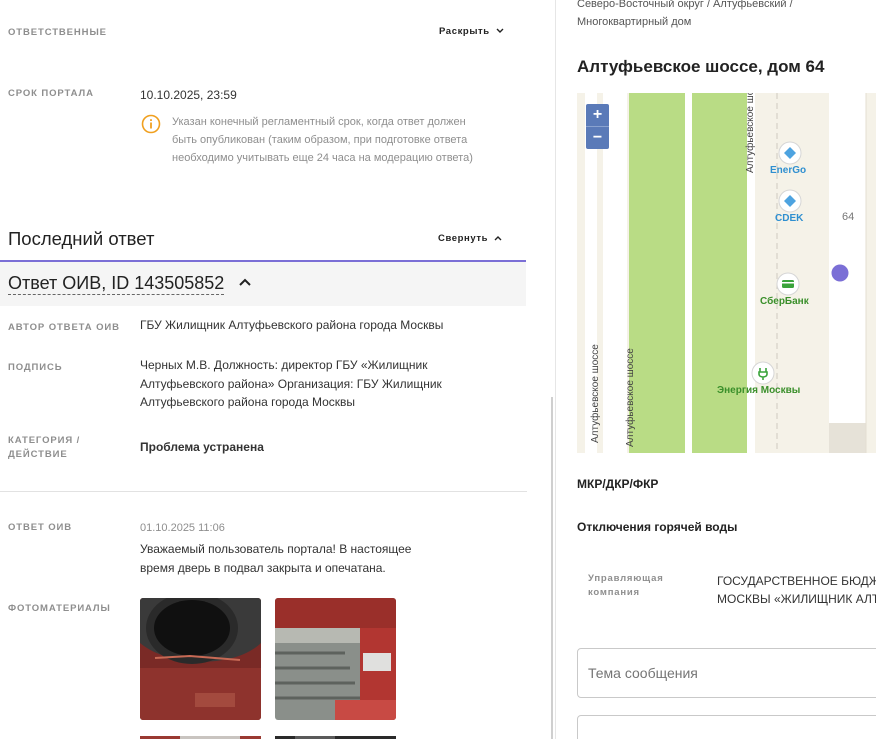 The width and height of the screenshot is (876, 739). Describe the element at coordinates (81, 238) in the screenshot. I see `section-title: Последний ответ` at that location.